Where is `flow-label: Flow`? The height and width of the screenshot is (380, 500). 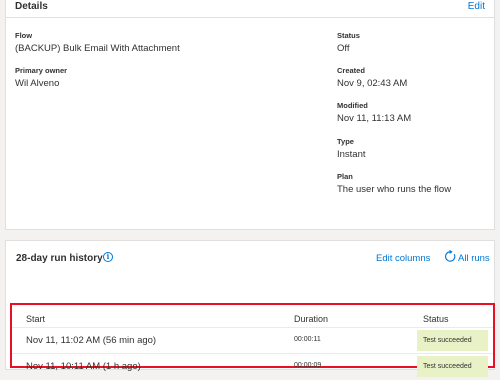 flow-label: Flow is located at coordinates (24, 35).